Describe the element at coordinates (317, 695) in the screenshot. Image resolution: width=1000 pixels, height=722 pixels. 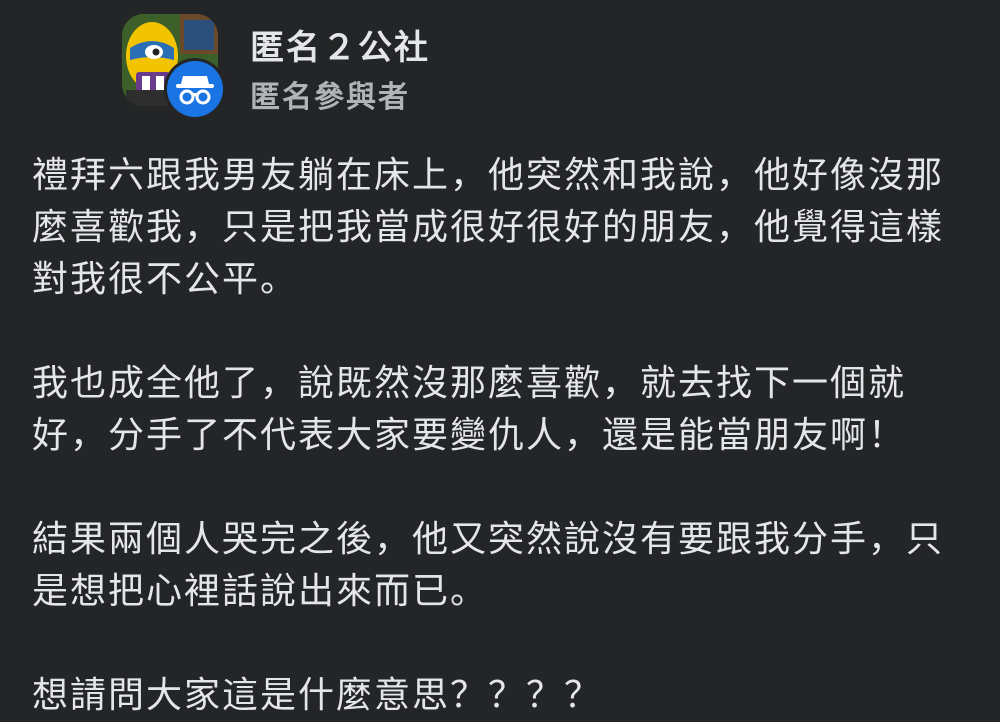
I see `post-text-line: 想請問大家這是什麼意思？？？？` at that location.